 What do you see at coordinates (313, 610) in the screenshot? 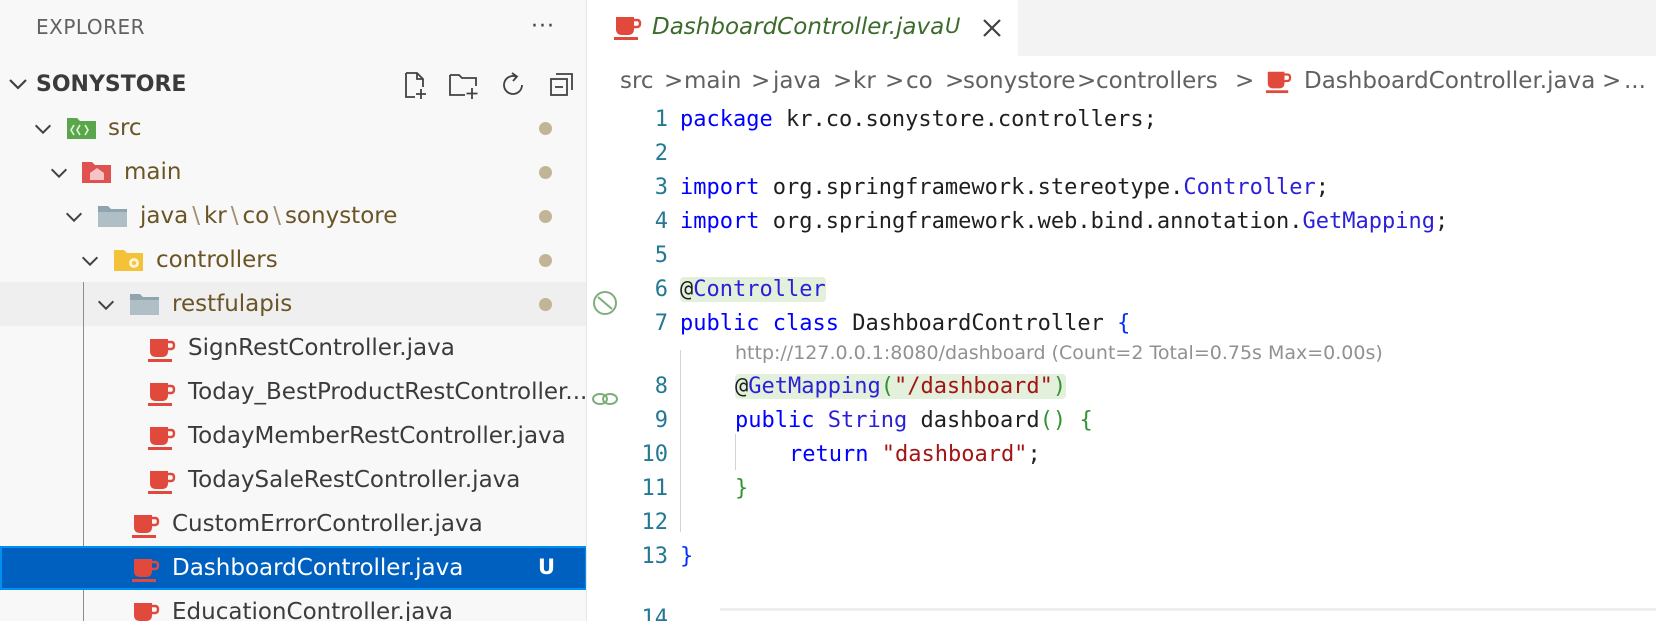
I see `tree-item-label: EducationController.java` at bounding box center [313, 610].